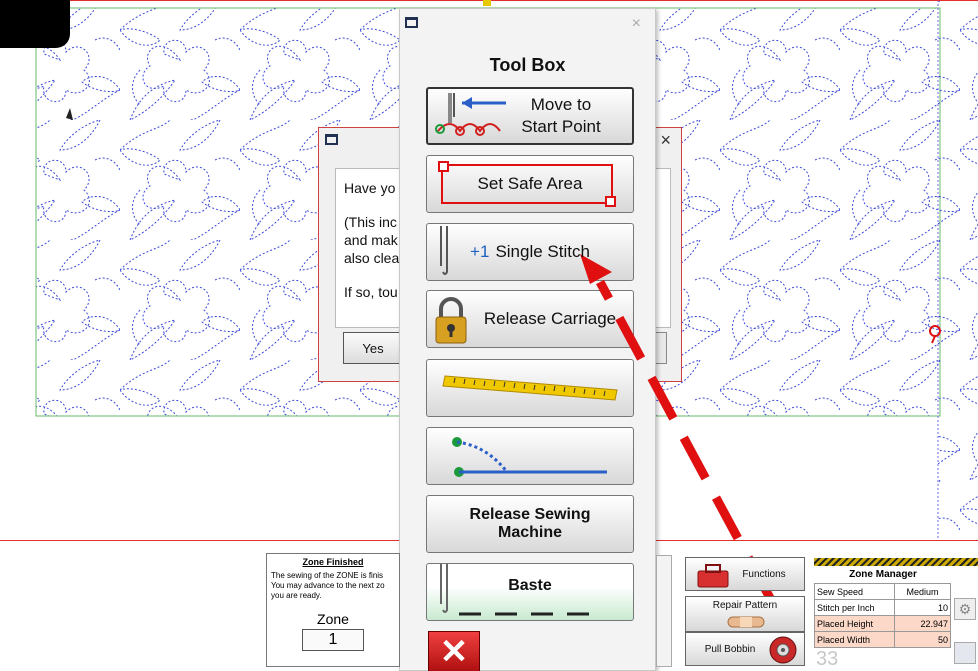 This screenshot has height=671, width=978. What do you see at coordinates (480, 251) in the screenshot?
I see `plus-one: +1` at bounding box center [480, 251].